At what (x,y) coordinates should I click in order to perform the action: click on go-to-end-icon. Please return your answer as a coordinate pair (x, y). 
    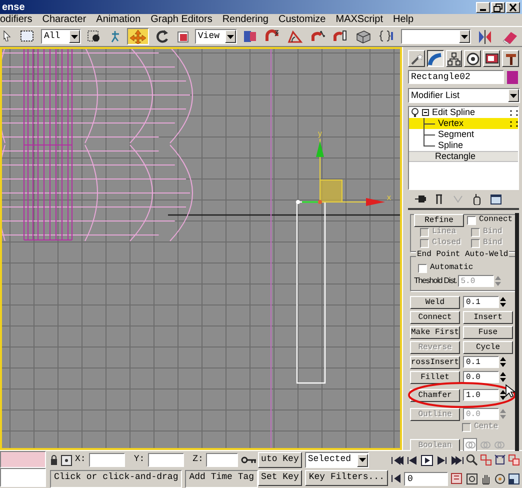
    Looking at the image, I should click on (457, 460).